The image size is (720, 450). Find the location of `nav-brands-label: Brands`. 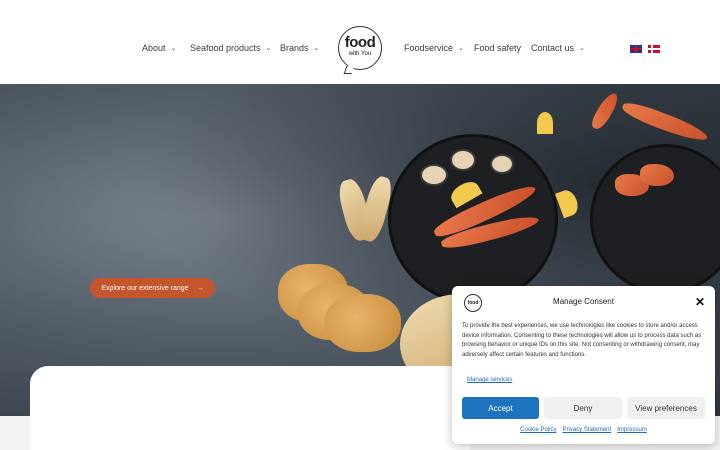

nav-brands-label: Brands is located at coordinates (294, 48).